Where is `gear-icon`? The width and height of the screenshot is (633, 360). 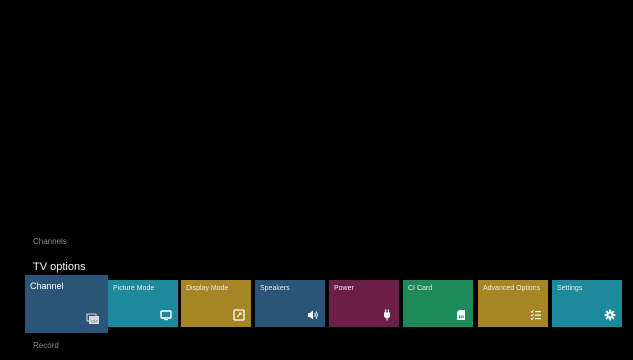 gear-icon is located at coordinates (610, 315).